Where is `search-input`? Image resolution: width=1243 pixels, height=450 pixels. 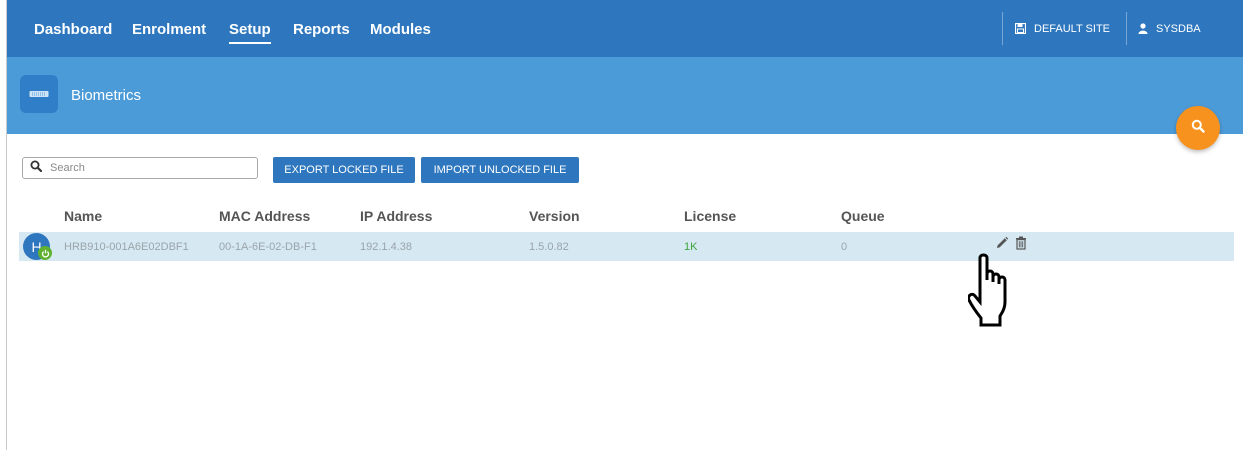 search-input is located at coordinates (145, 168).